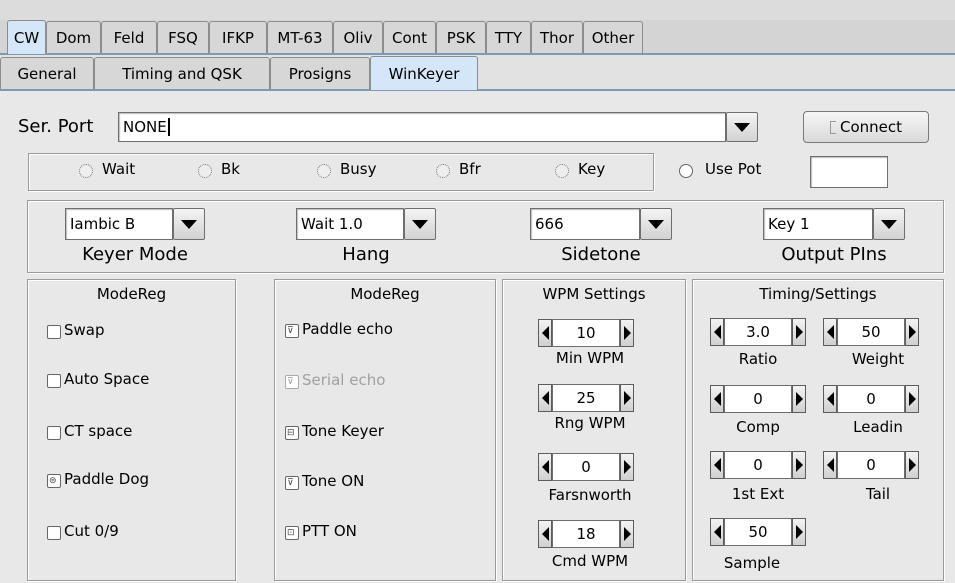  What do you see at coordinates (733, 169) in the screenshot?
I see `use-pot-label: Use Pot` at bounding box center [733, 169].